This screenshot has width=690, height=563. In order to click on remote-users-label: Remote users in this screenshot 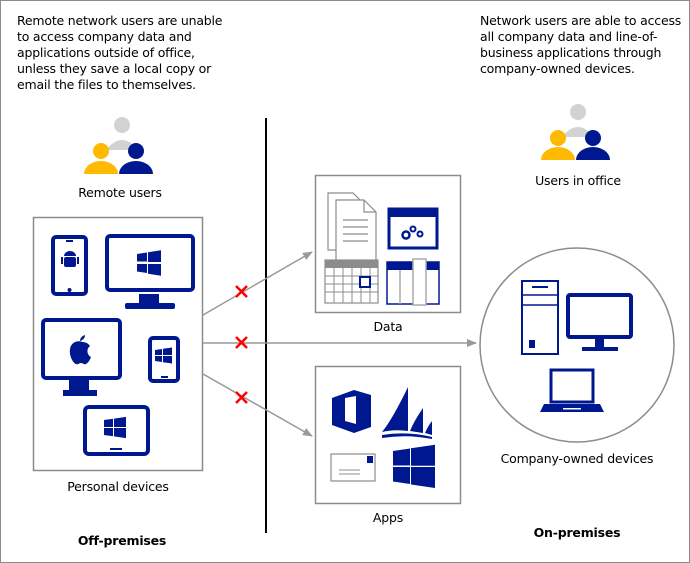, I will do `click(120, 192)`.